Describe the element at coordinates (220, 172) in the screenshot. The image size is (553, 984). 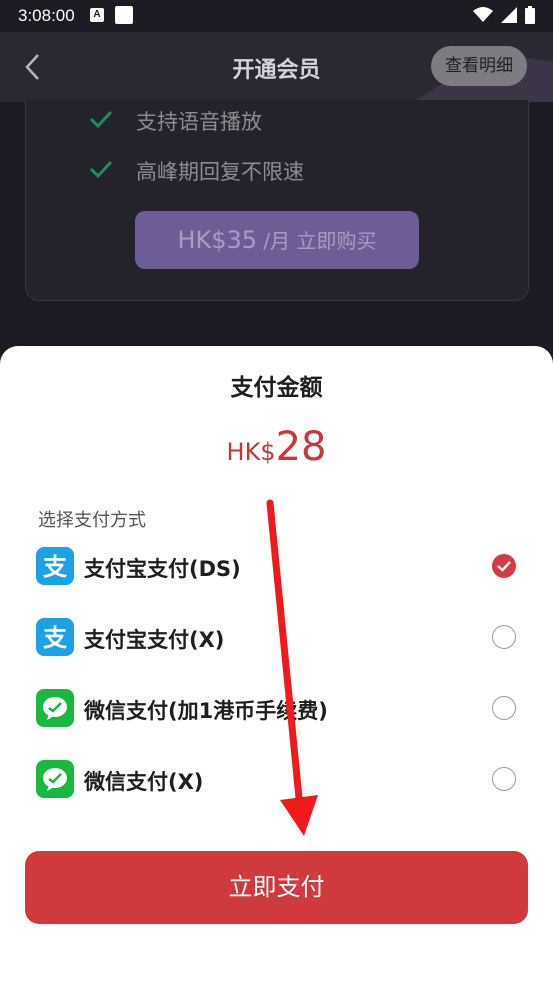
I see `feature-label: 高峰期回复不限速` at that location.